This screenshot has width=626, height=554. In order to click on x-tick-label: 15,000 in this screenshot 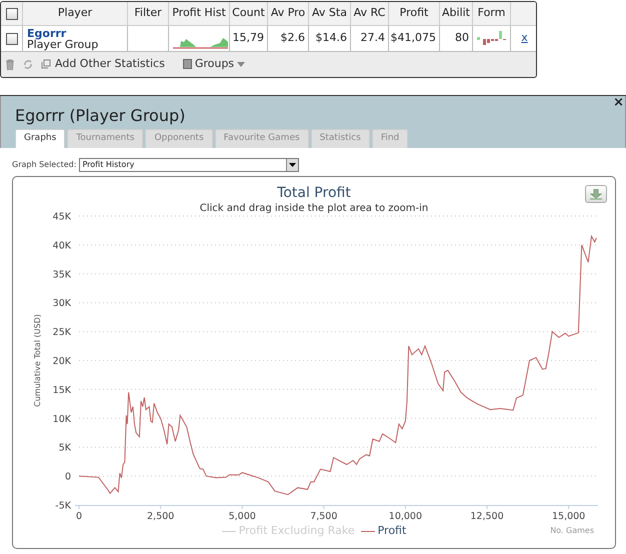, I will do `click(569, 516)`.